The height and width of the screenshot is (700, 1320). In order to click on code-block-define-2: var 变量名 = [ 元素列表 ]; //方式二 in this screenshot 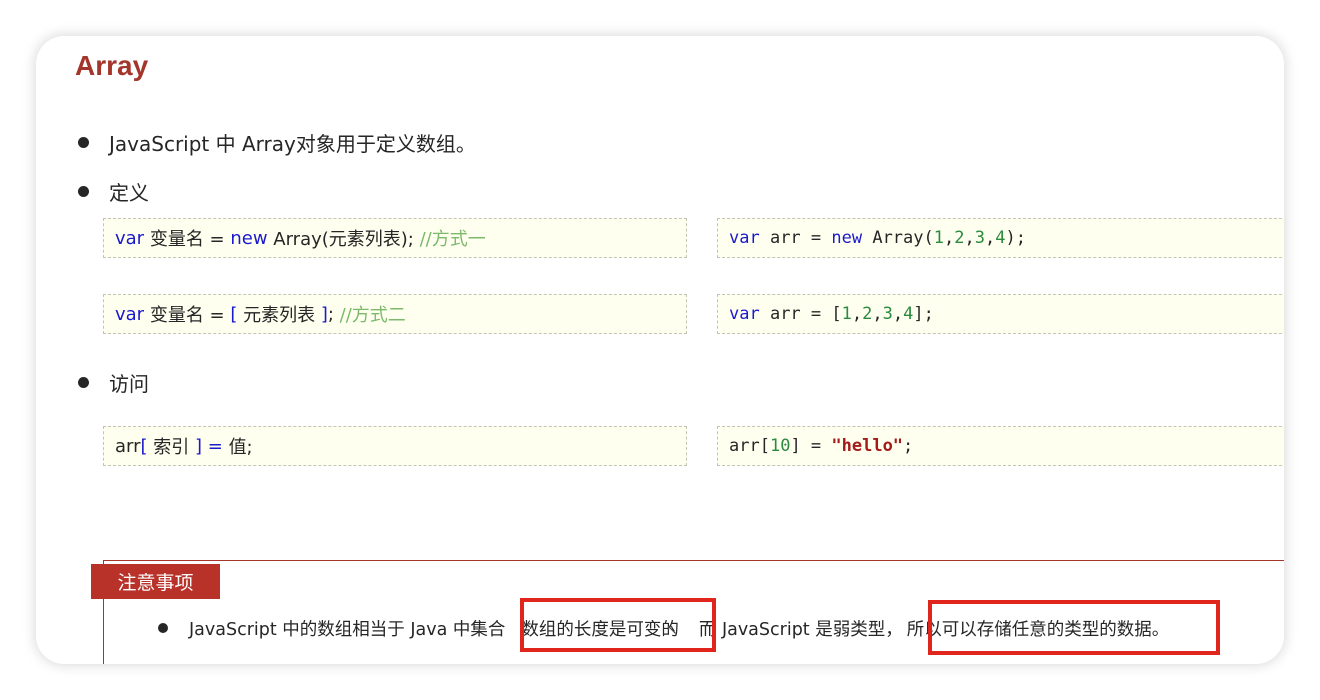, I will do `click(395, 314)`.